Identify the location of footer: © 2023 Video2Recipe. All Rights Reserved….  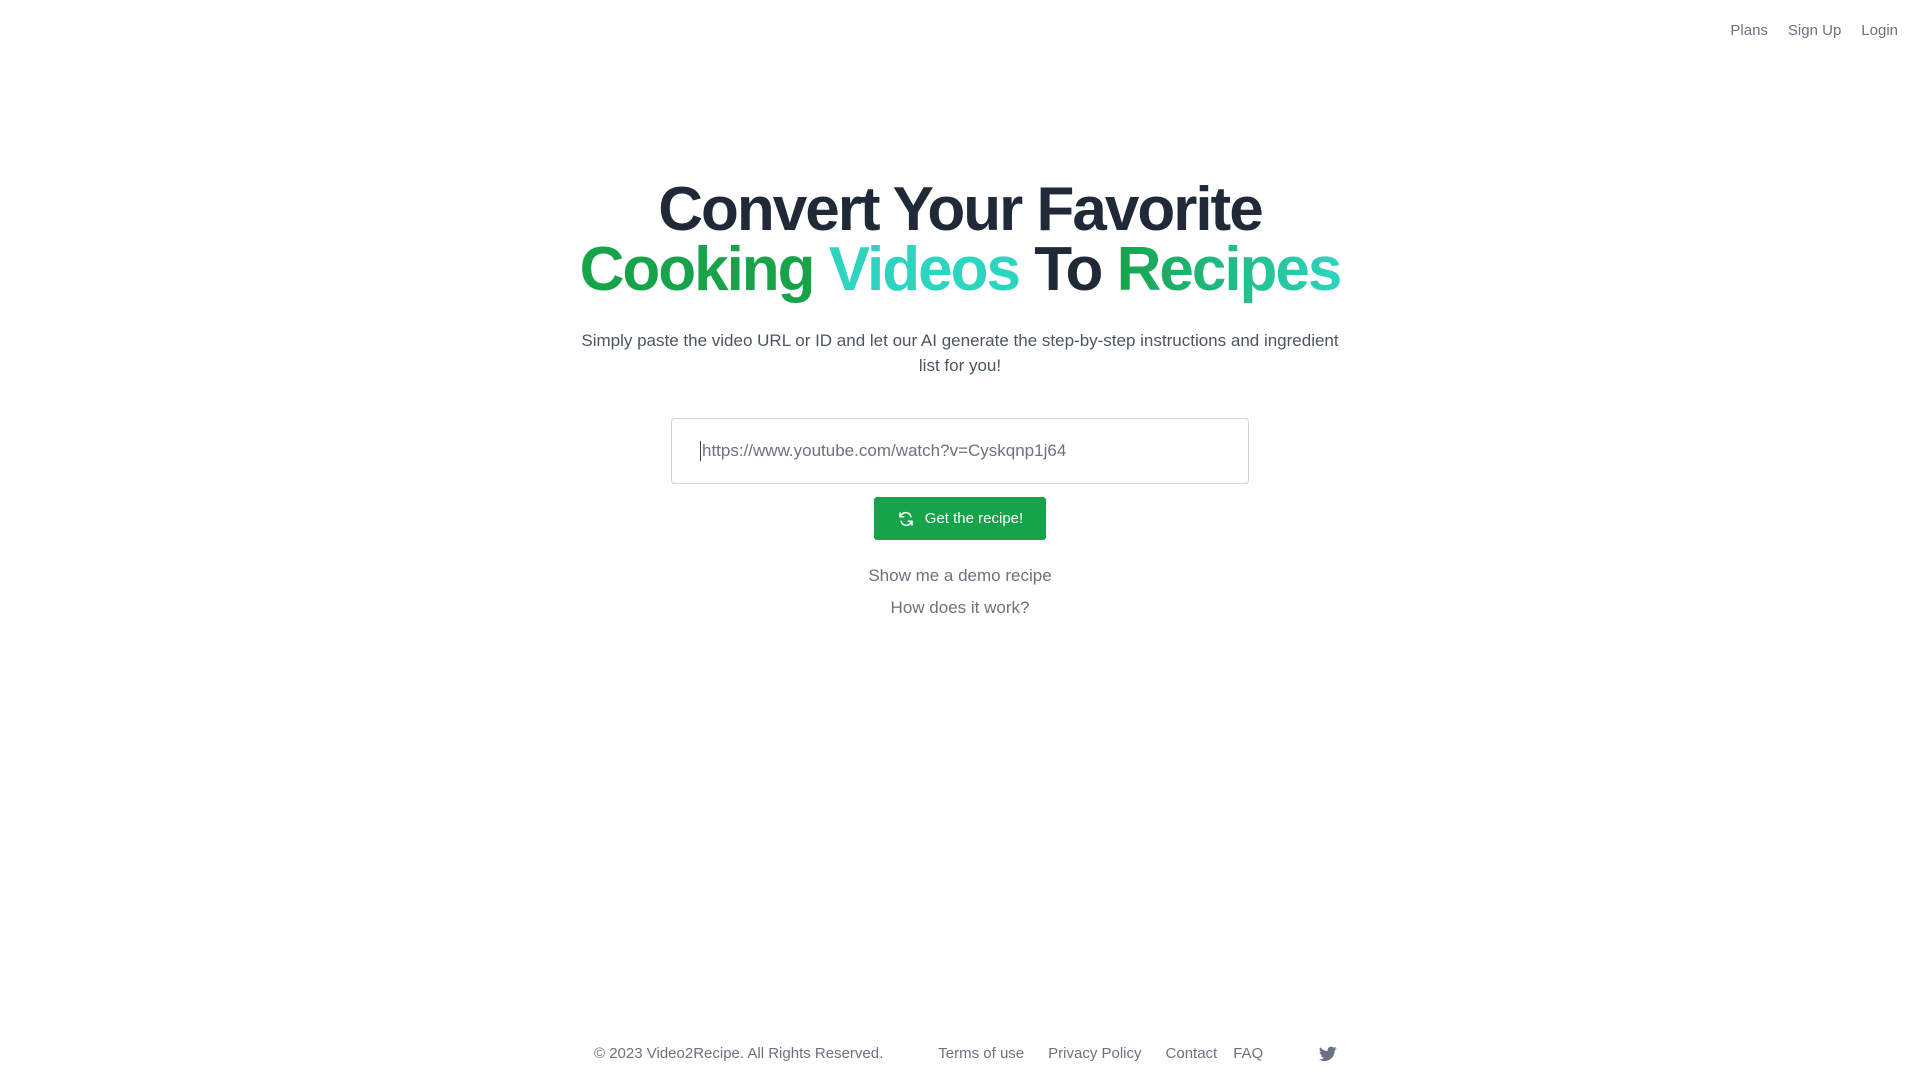
(965, 1053).